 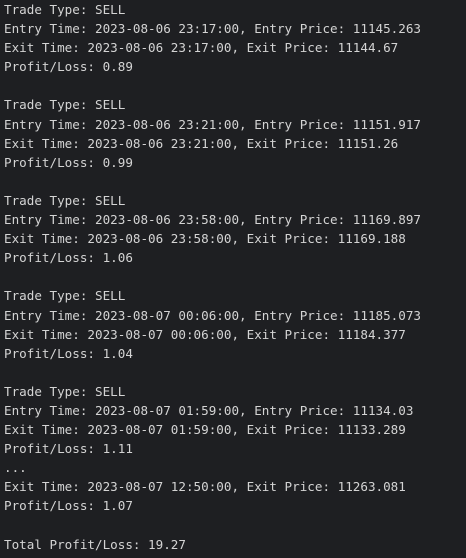 I want to click on profit-loss-line: Profit/Loss: 0.99, so click(x=68, y=162).